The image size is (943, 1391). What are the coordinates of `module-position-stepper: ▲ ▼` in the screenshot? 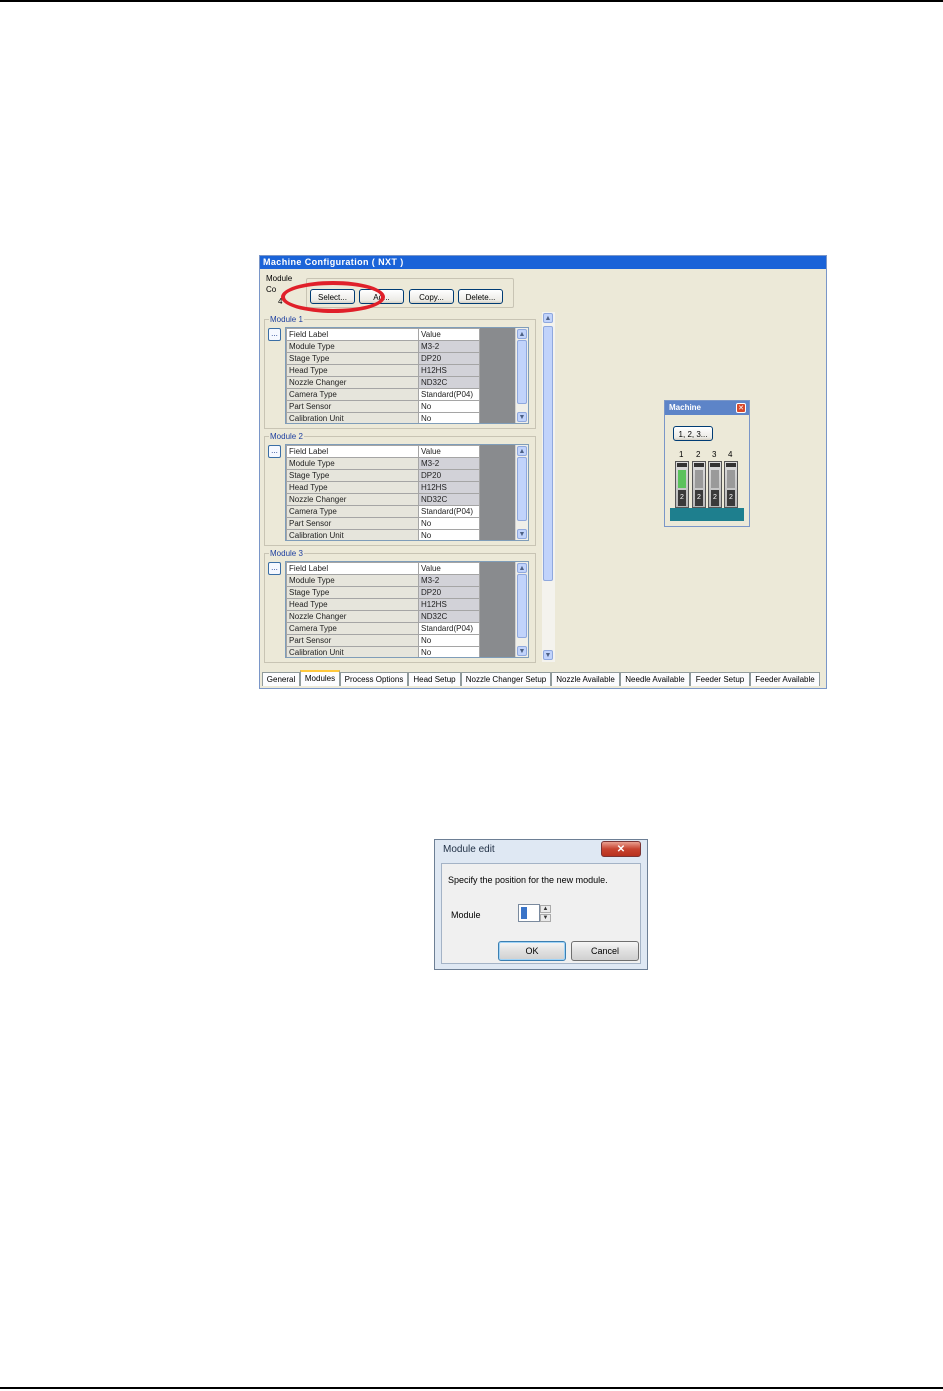 It's located at (534, 913).